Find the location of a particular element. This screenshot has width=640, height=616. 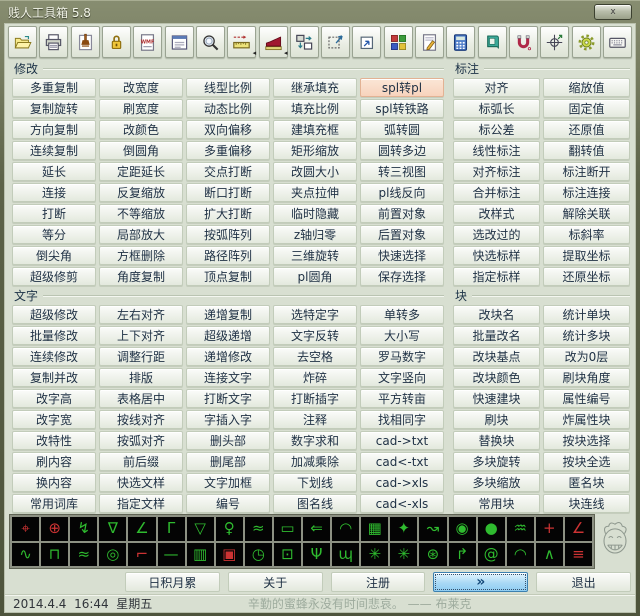

preview-noise-wave: ɰ is located at coordinates (346, 554).